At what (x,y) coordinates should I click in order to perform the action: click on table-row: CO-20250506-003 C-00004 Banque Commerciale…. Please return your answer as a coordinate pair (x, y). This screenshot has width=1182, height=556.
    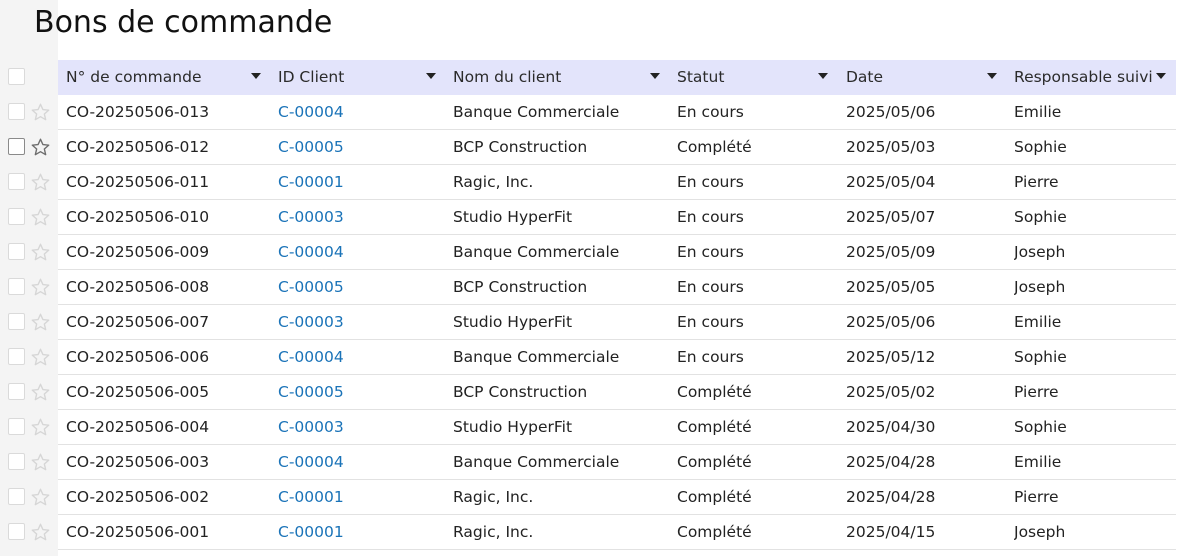
    Looking at the image, I should click on (591, 462).